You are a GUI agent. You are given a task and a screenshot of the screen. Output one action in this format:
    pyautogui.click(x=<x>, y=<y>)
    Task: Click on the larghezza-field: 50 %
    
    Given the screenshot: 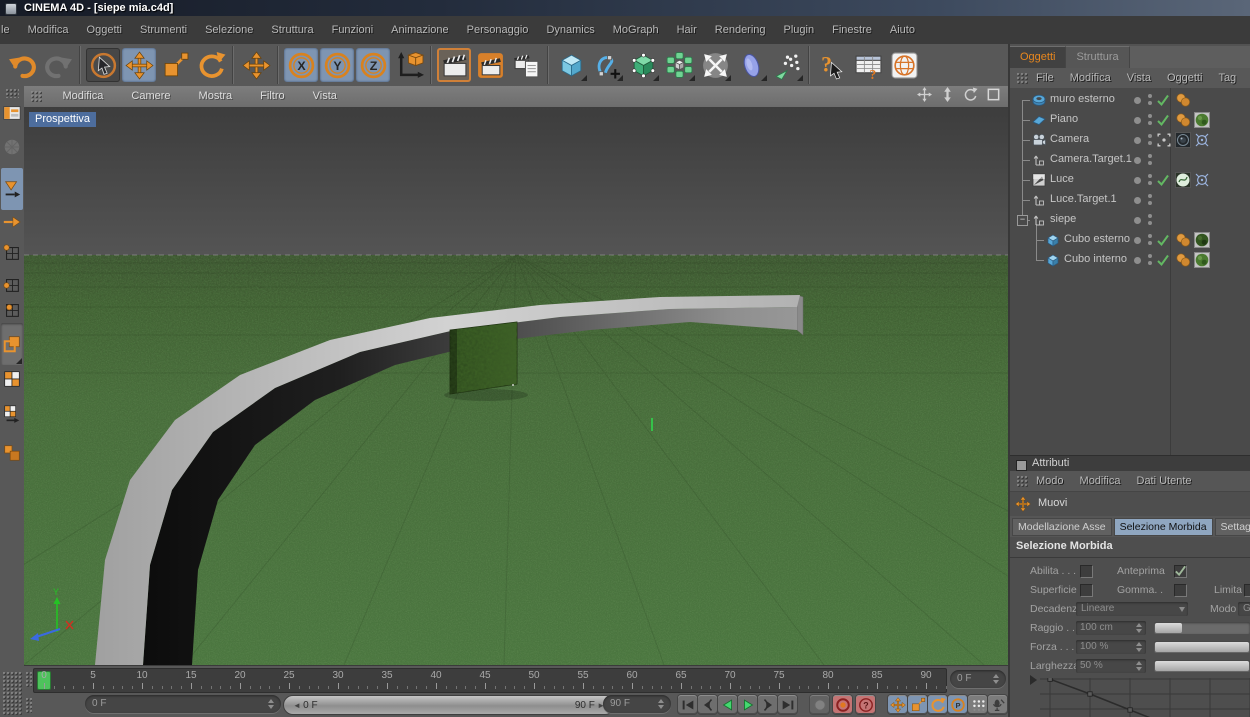 What is the action you would take?
    pyautogui.click(x=1111, y=666)
    